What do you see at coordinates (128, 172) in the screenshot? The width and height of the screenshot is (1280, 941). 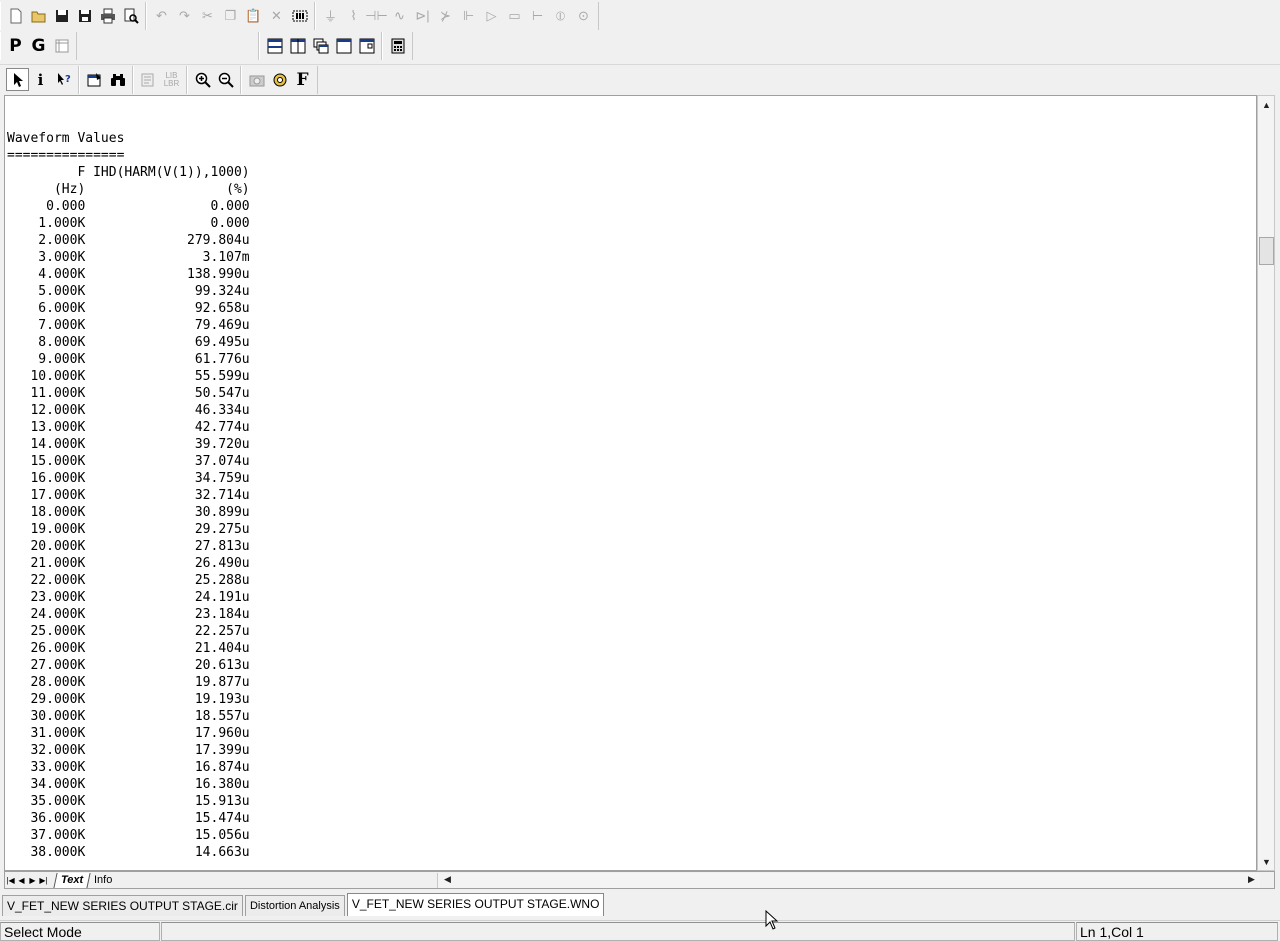 I see `column-header: F IHD(HARM(V(1)),1000)` at bounding box center [128, 172].